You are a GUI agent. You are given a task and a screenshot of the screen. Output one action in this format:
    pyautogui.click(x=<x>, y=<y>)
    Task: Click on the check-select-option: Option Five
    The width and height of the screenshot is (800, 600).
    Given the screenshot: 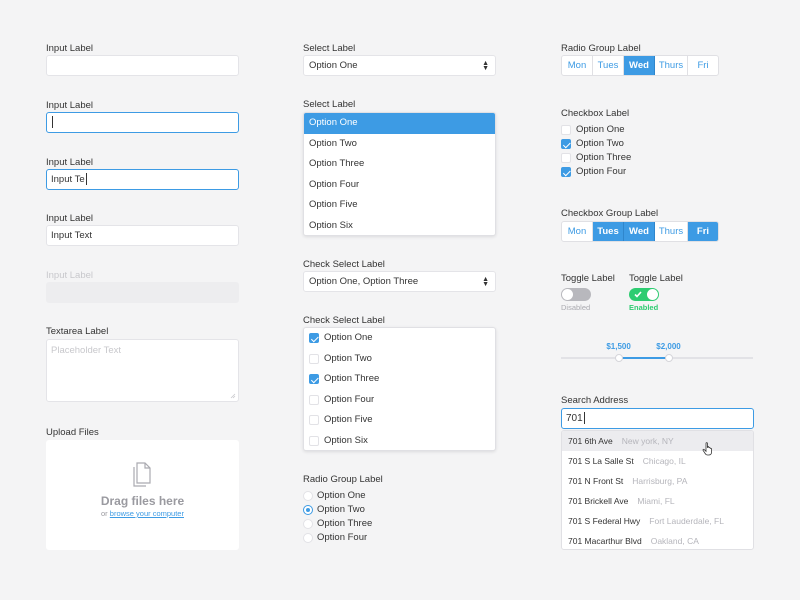 What is the action you would take?
    pyautogui.click(x=399, y=420)
    